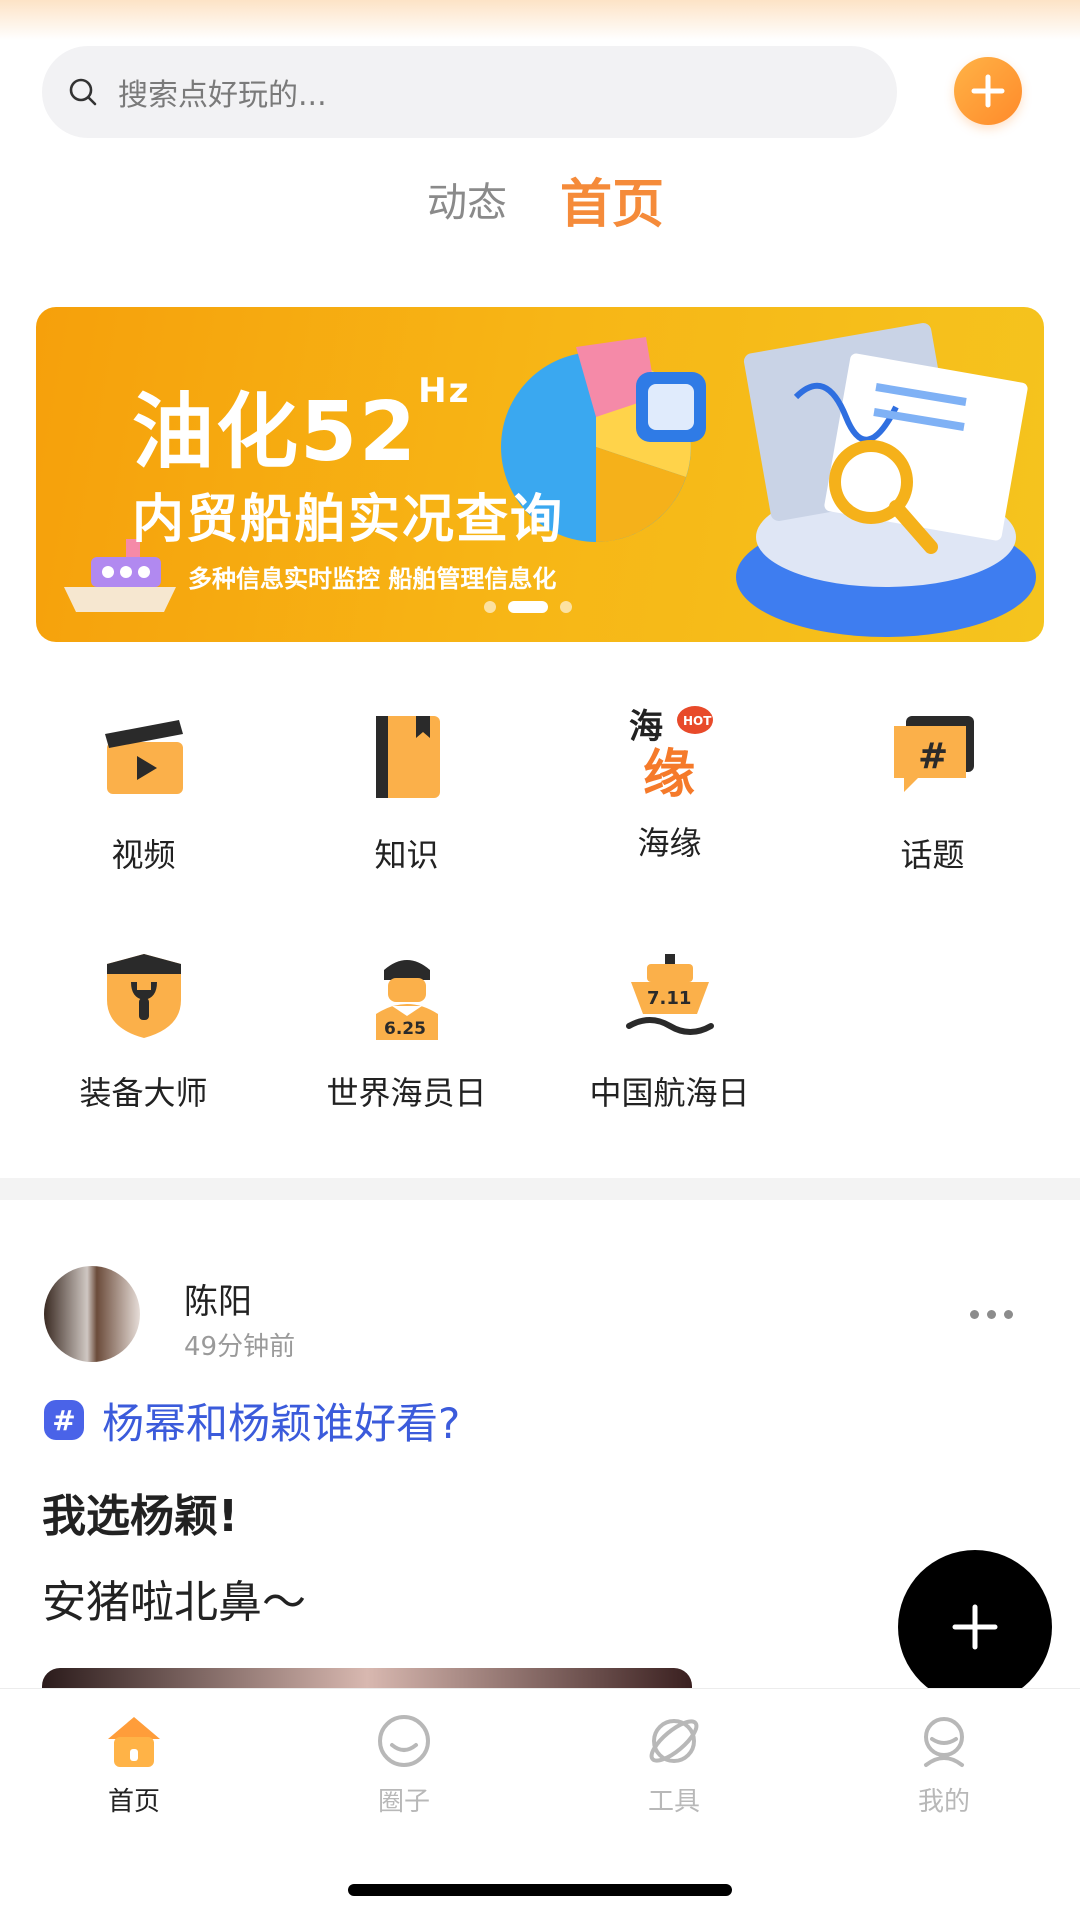 The image size is (1080, 1921). What do you see at coordinates (697, 721) in the screenshot?
I see `hot-badge-text: HOT` at bounding box center [697, 721].